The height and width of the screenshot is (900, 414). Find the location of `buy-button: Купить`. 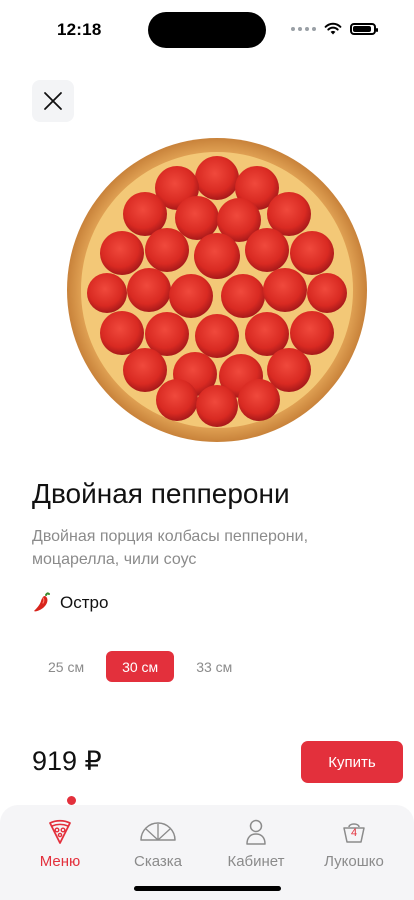

buy-button: Купить is located at coordinates (352, 762).